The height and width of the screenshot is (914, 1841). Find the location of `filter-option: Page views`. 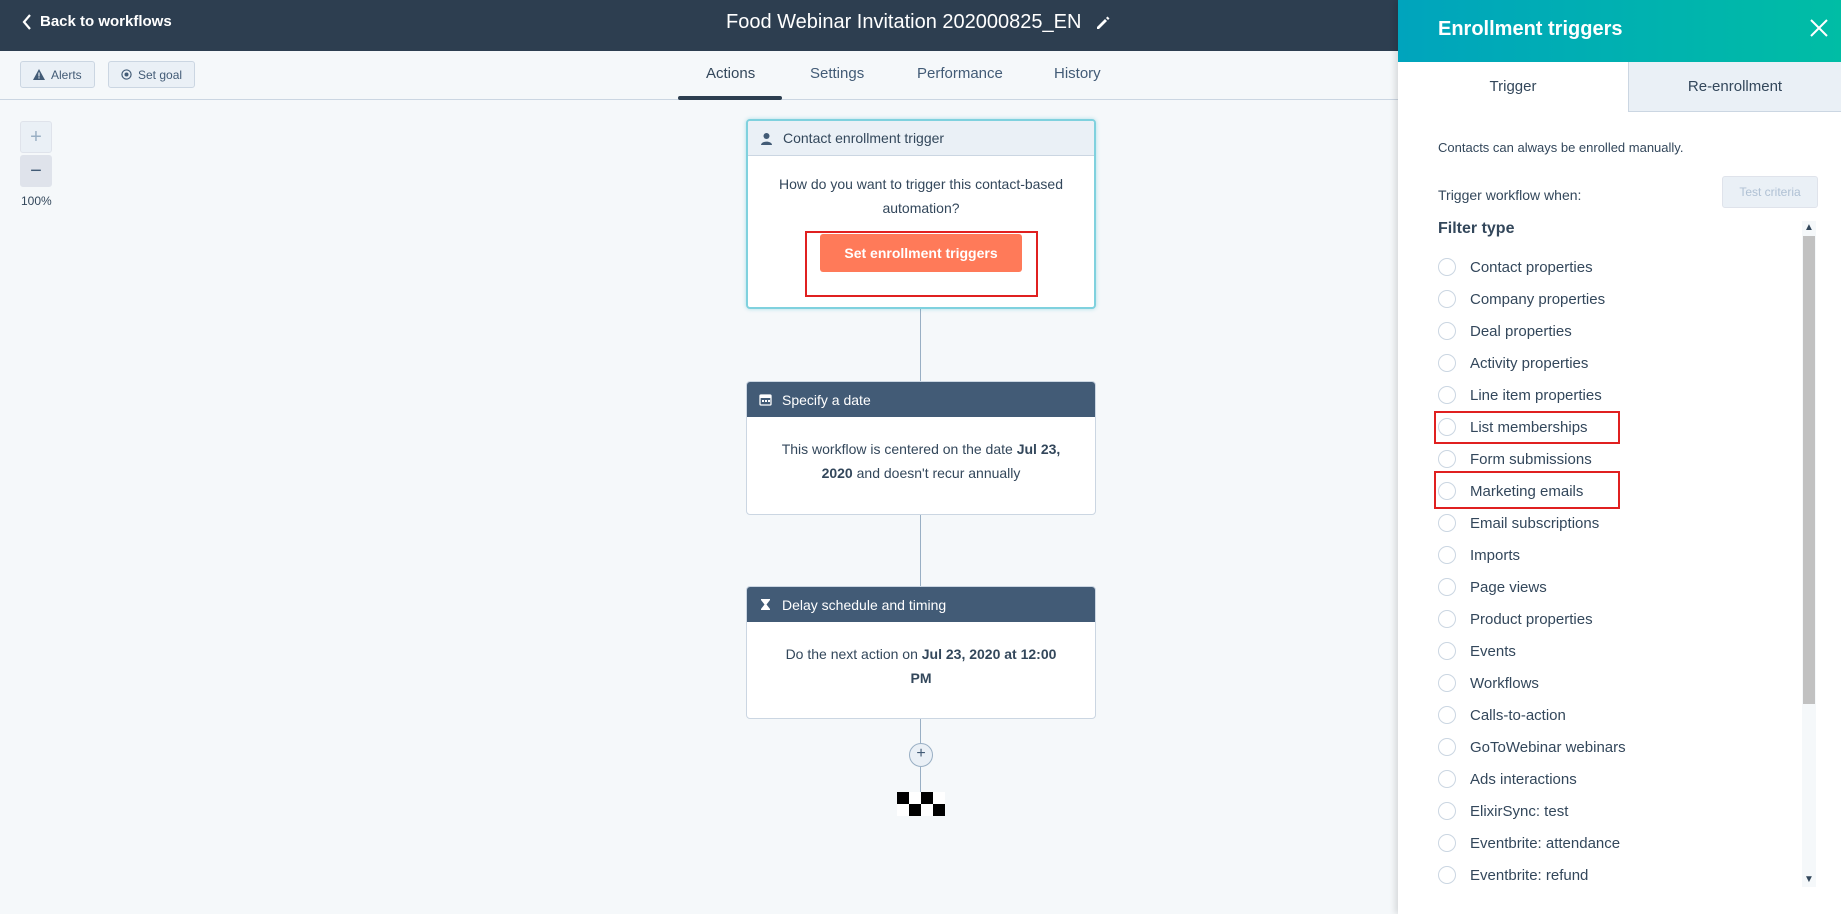

filter-option: Page views is located at coordinates (1492, 587).